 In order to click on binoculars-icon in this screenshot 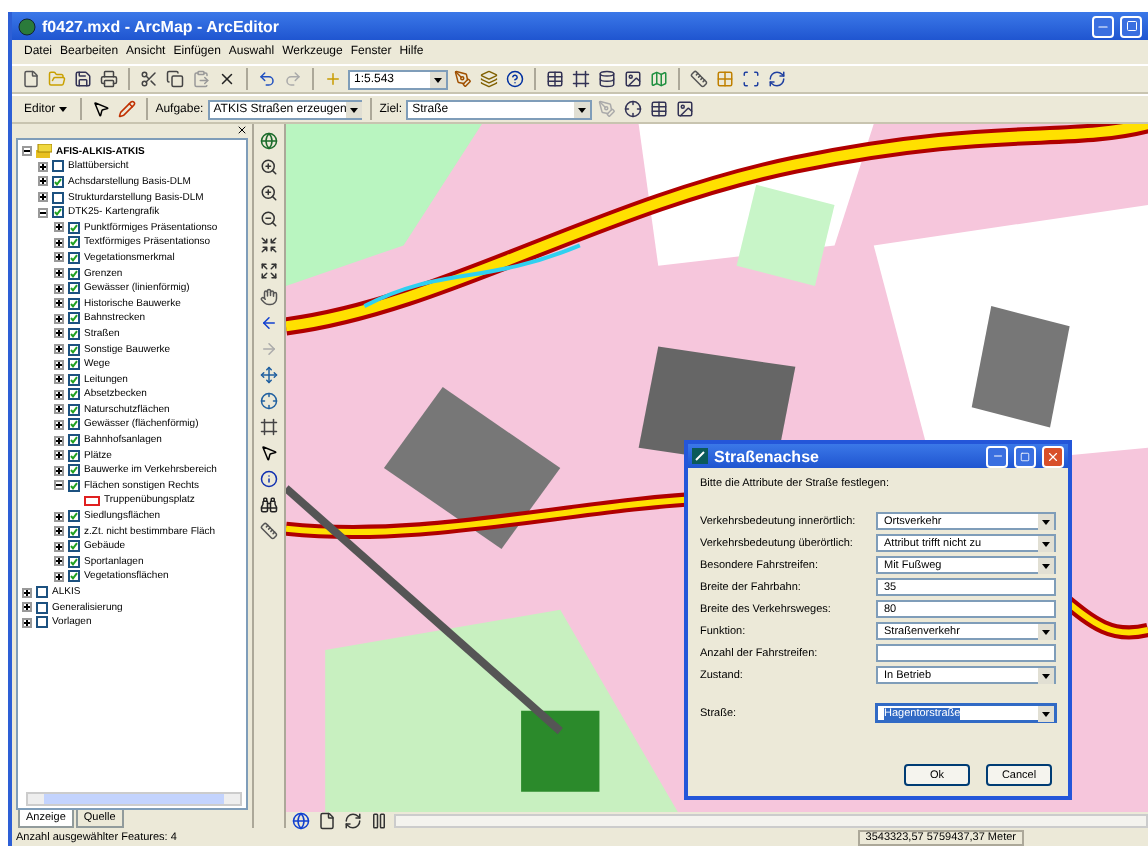, I will do `click(269, 505)`.